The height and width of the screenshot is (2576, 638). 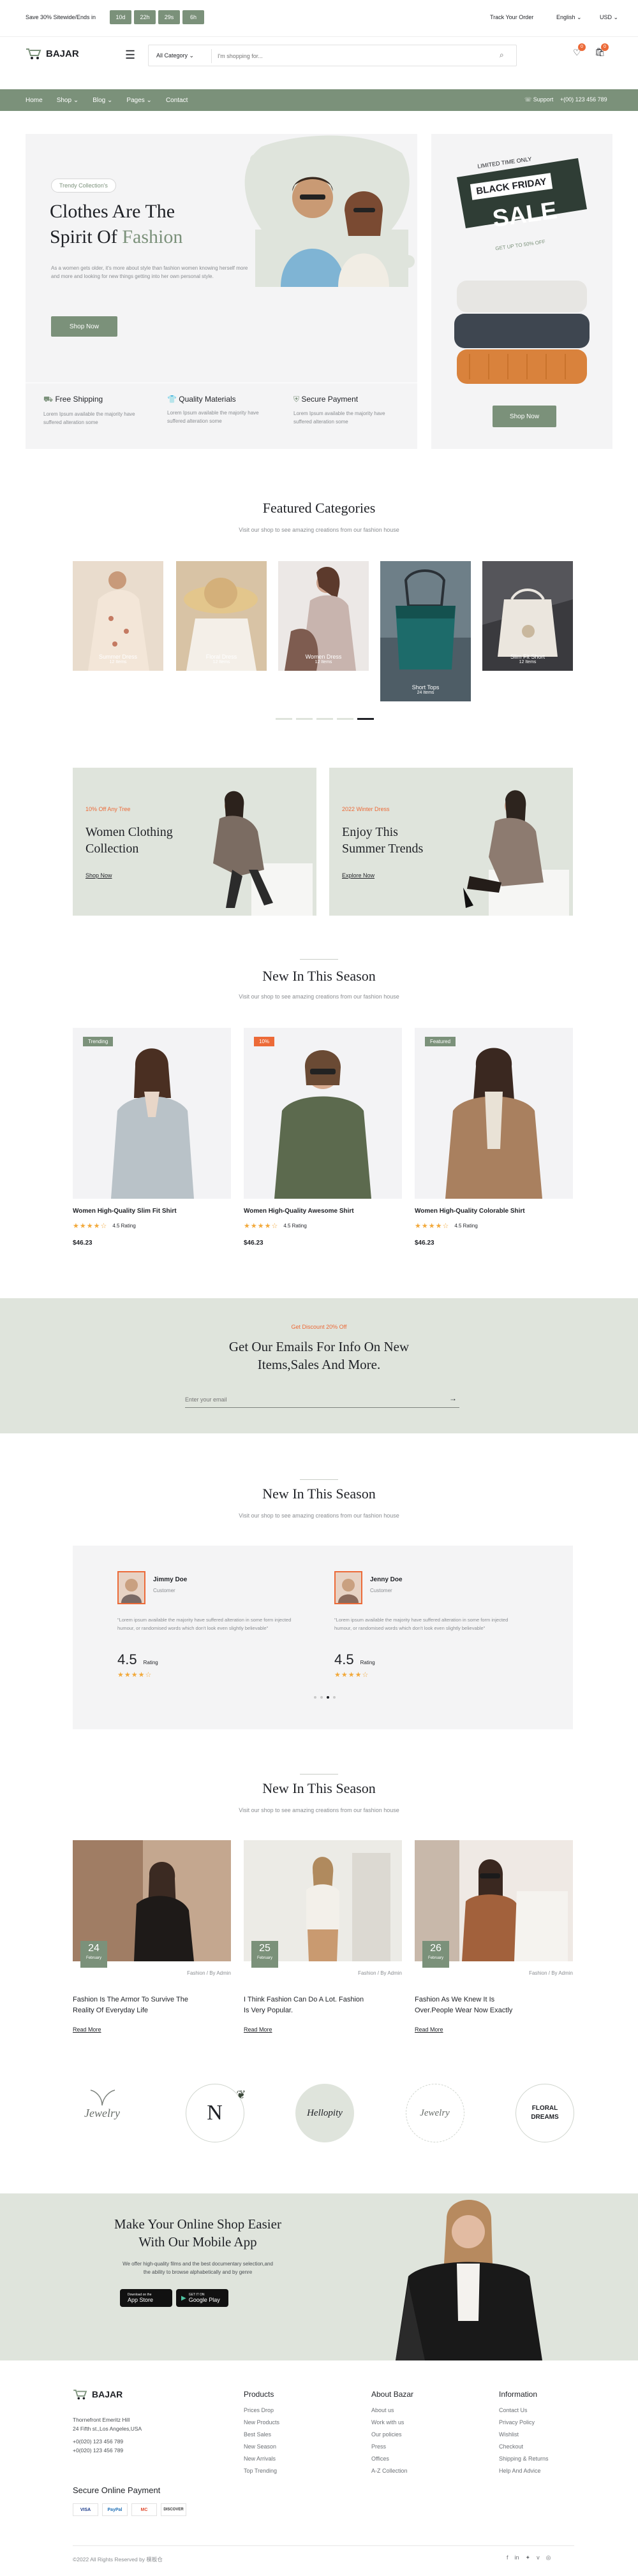 What do you see at coordinates (177, 100) in the screenshot?
I see `nav-contact: Contact` at bounding box center [177, 100].